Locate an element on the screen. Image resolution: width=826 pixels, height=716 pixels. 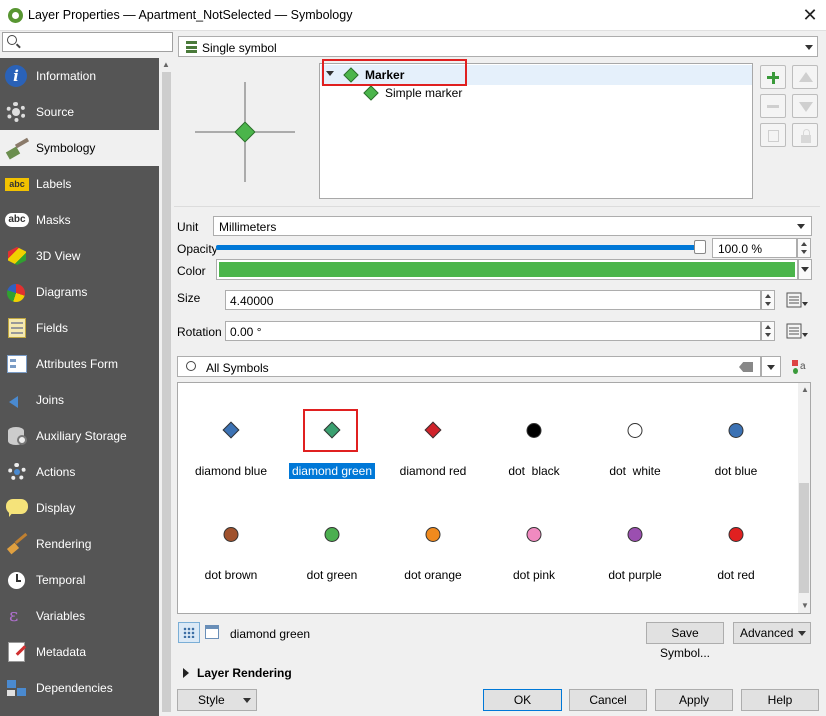
opacity-spinbox: 100.0 % is located at coordinates (754, 248).